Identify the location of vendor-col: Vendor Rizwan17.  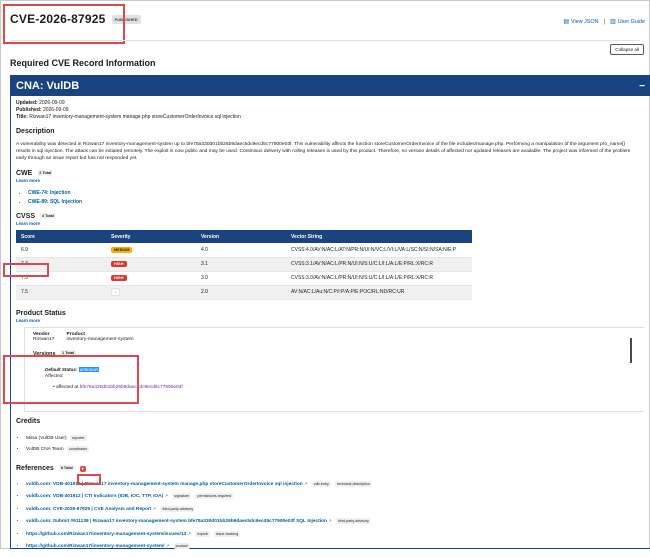
(43, 337).